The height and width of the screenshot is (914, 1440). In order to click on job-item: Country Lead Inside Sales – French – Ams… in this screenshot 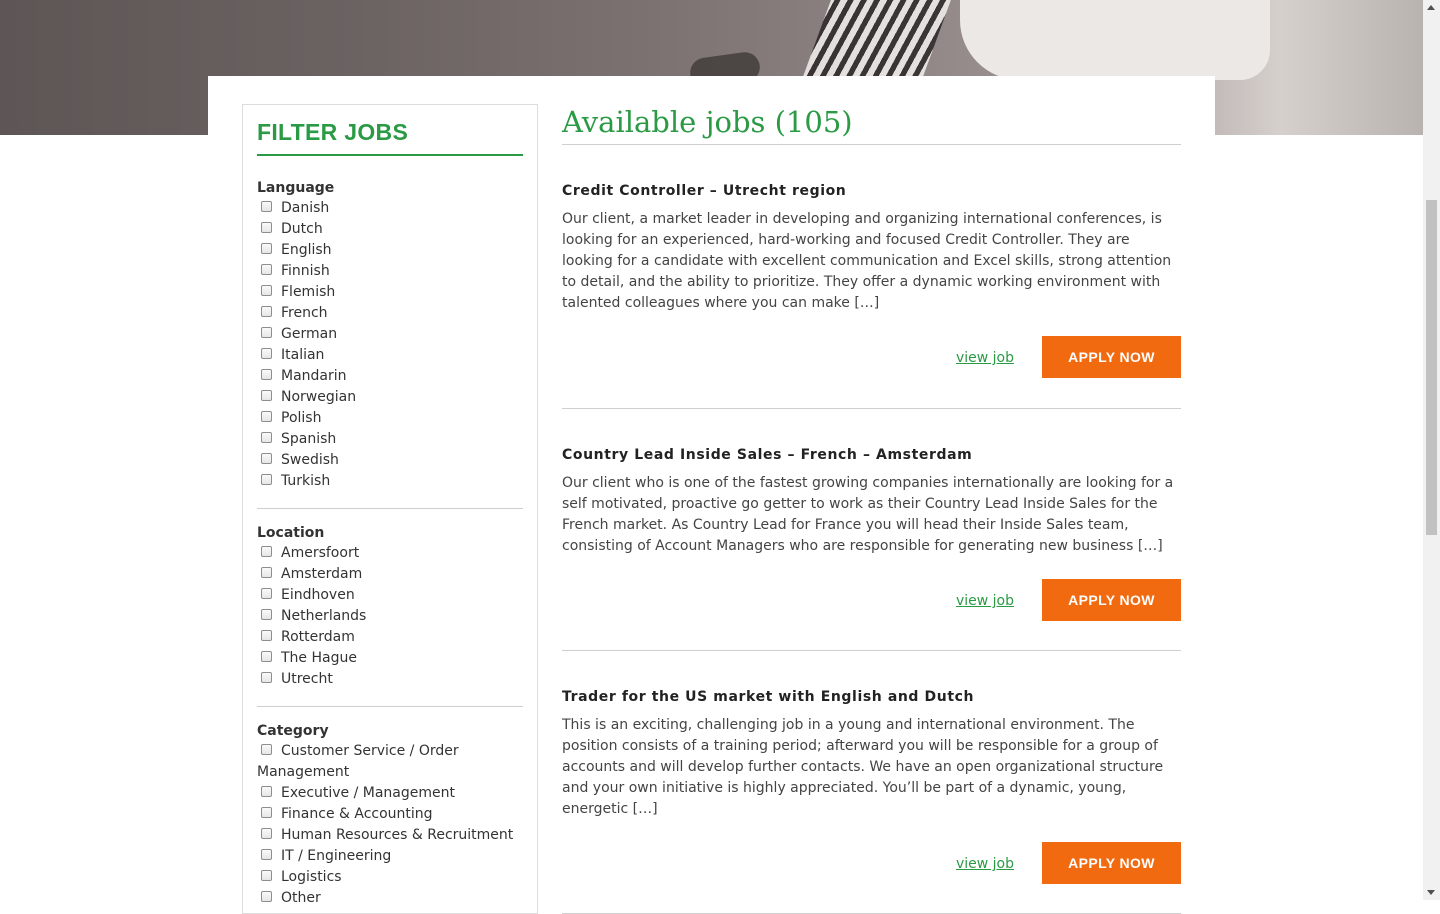, I will do `click(871, 530)`.